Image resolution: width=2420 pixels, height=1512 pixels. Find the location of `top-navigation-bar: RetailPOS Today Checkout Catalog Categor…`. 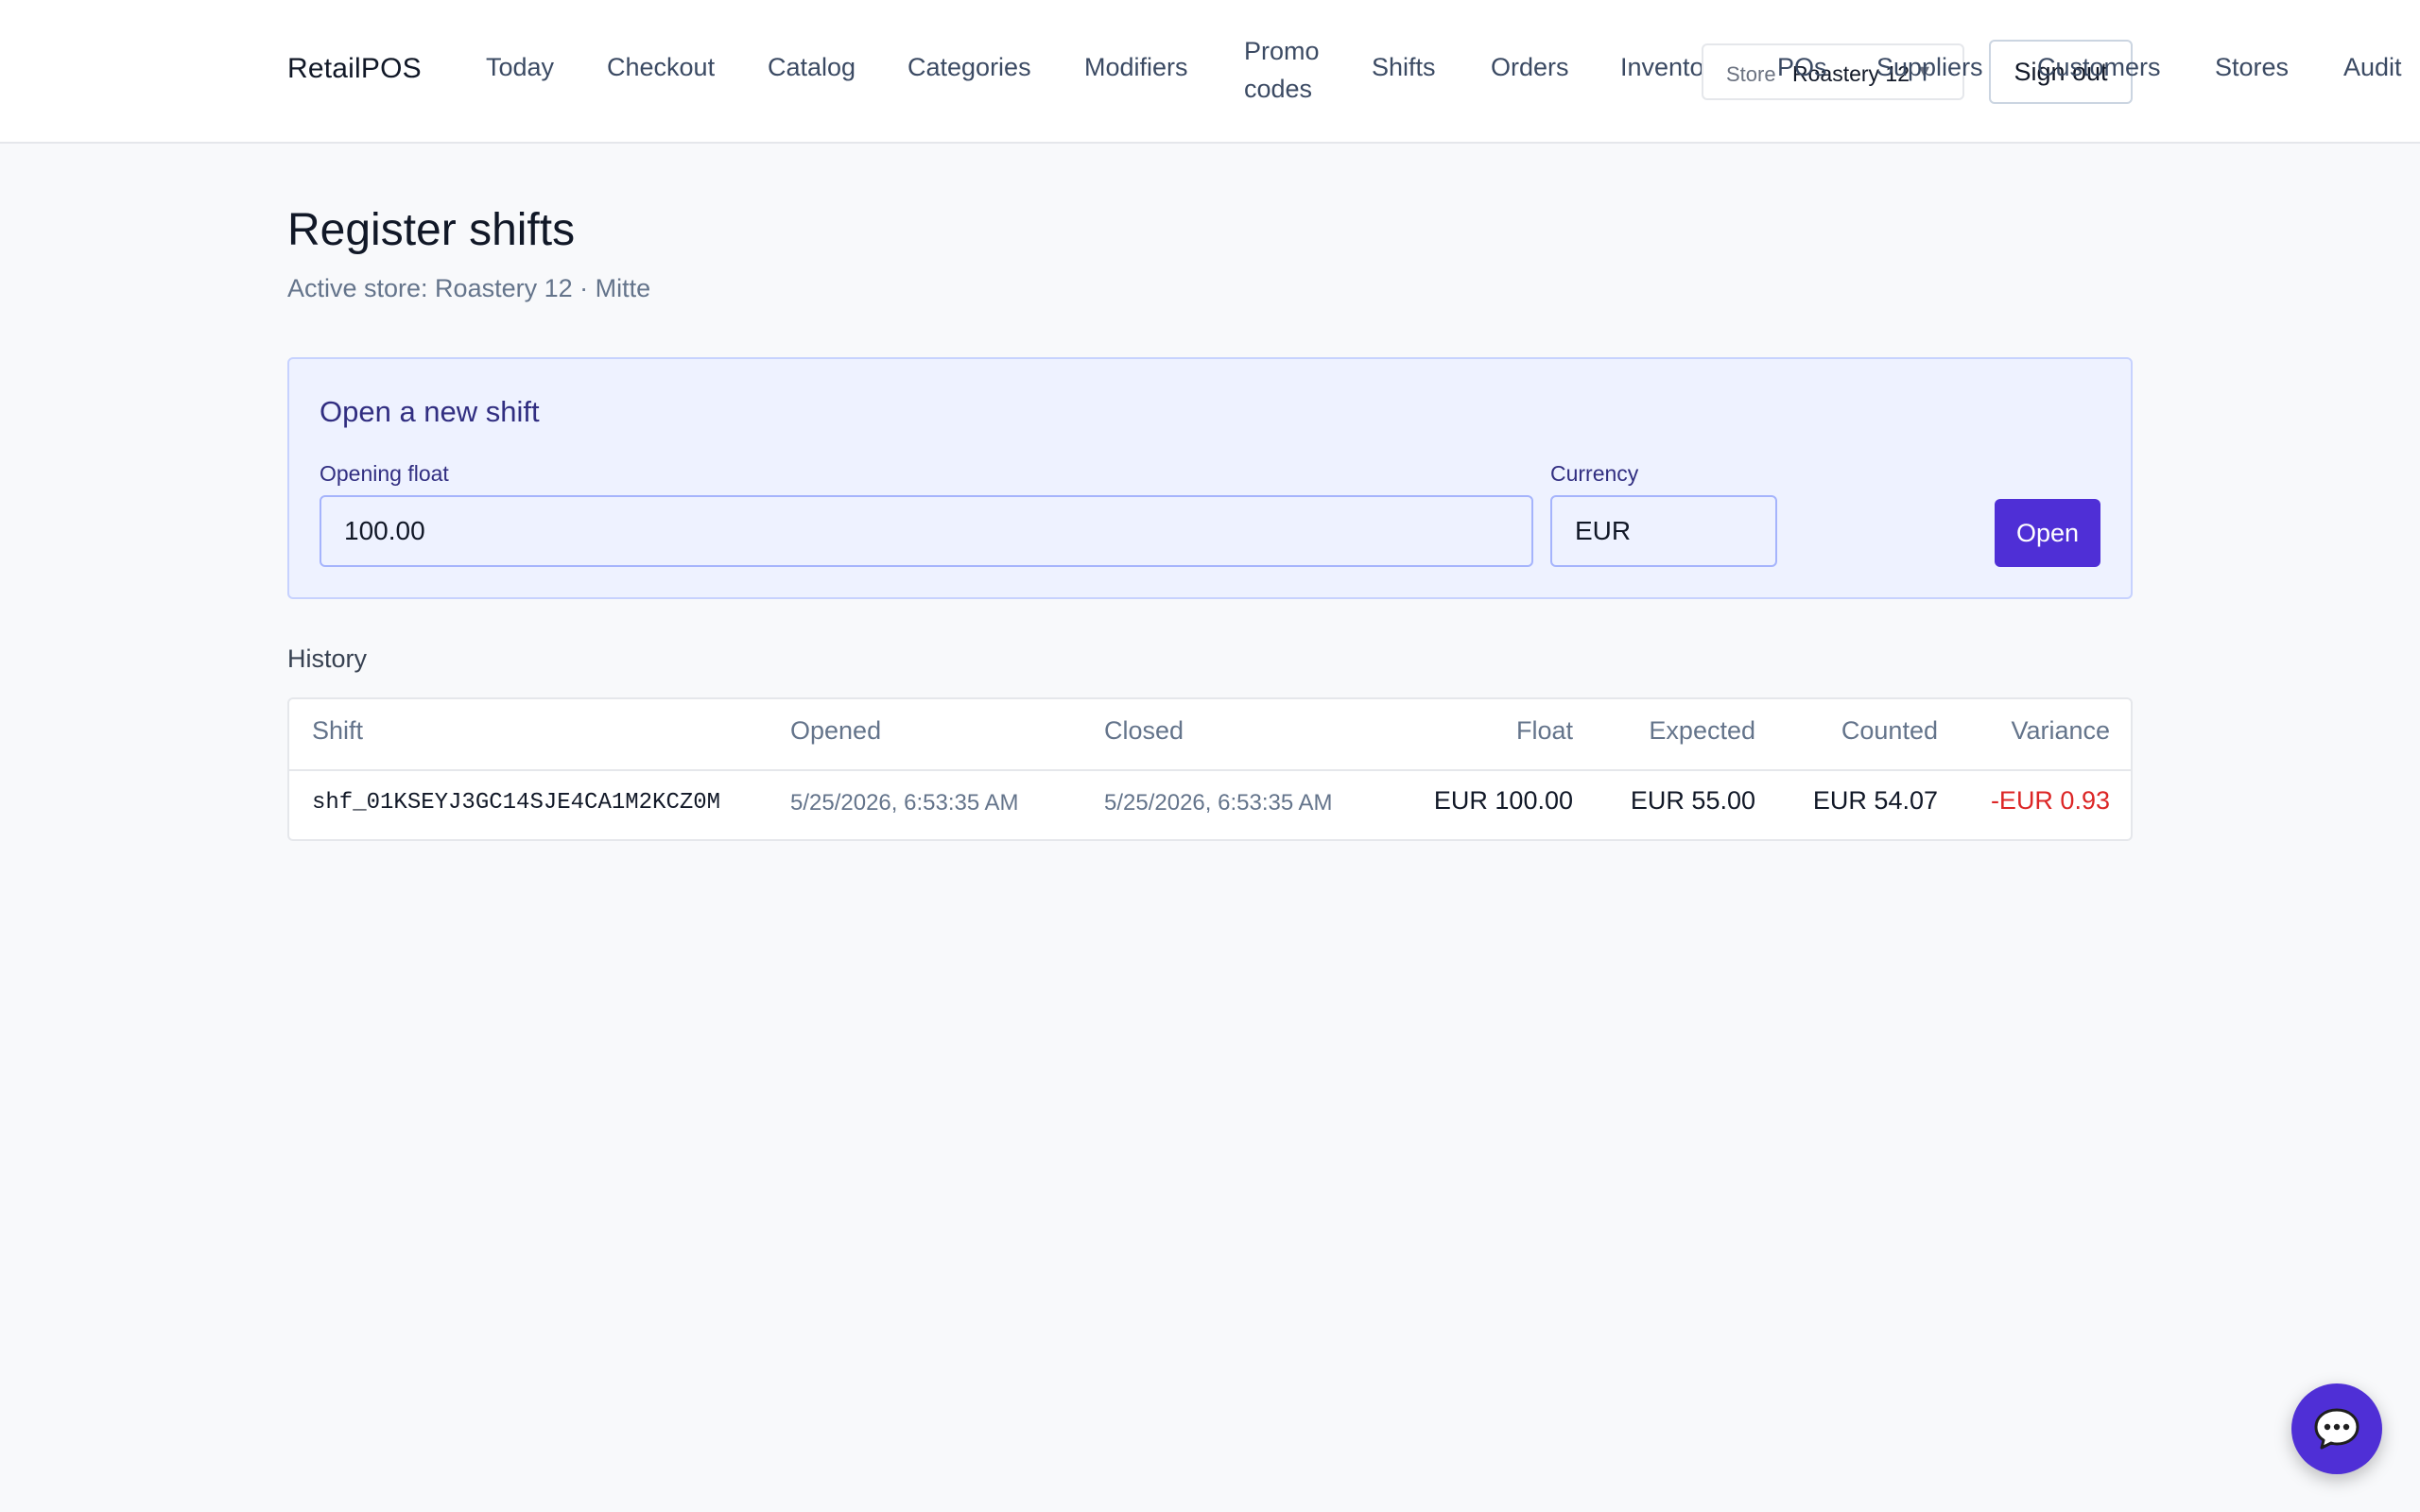

top-navigation-bar: RetailPOS Today Checkout Catalog Categor… is located at coordinates (1210, 72).